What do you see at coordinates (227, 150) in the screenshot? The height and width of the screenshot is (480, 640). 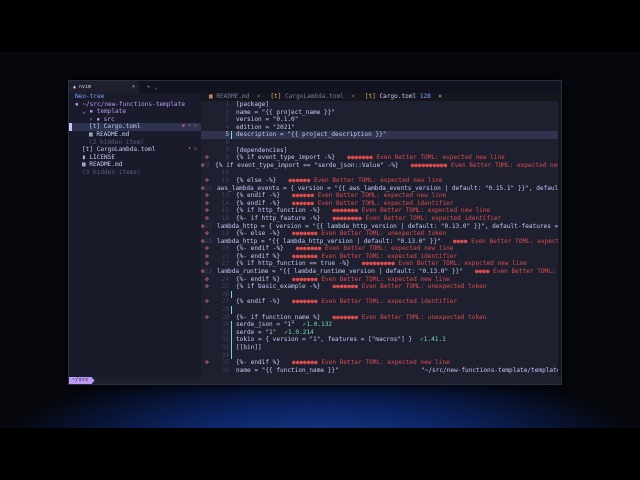 I see `line-number: 7` at bounding box center [227, 150].